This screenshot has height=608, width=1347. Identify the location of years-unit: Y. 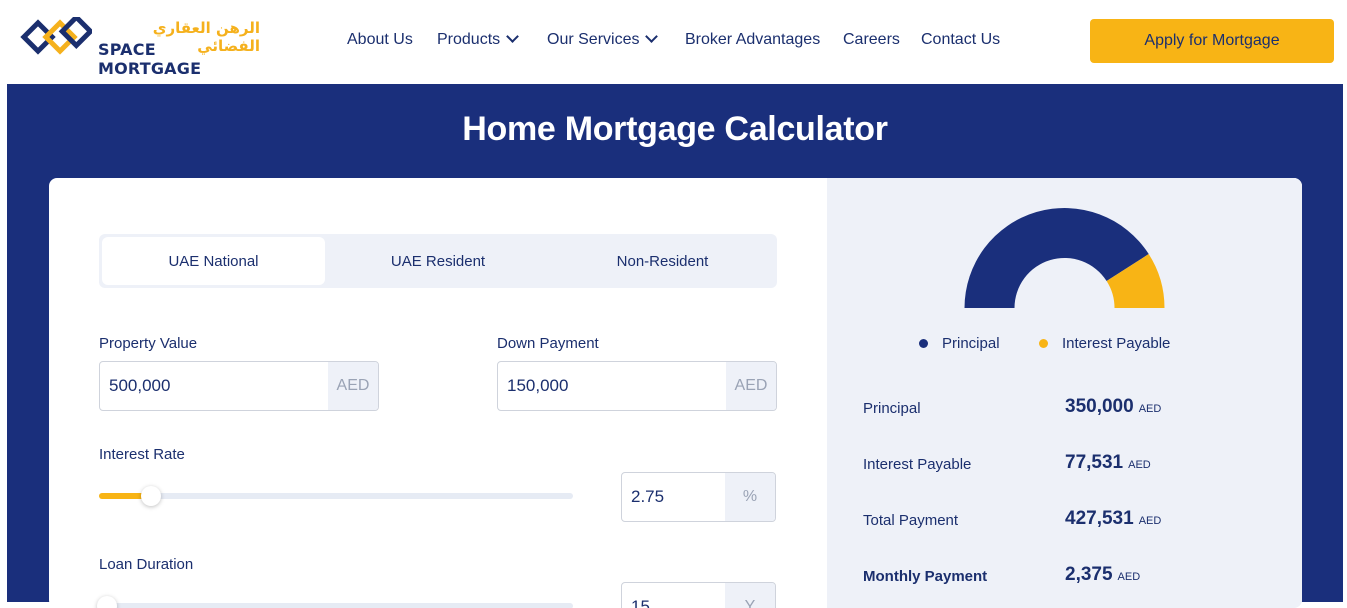
(750, 595).